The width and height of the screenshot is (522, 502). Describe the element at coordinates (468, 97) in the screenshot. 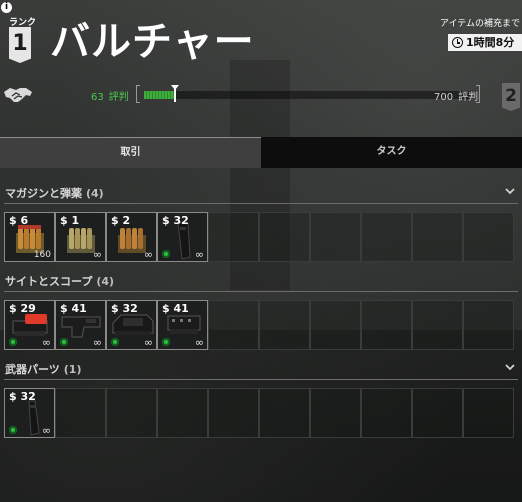

I see `reputation-max-label: 評判` at that location.